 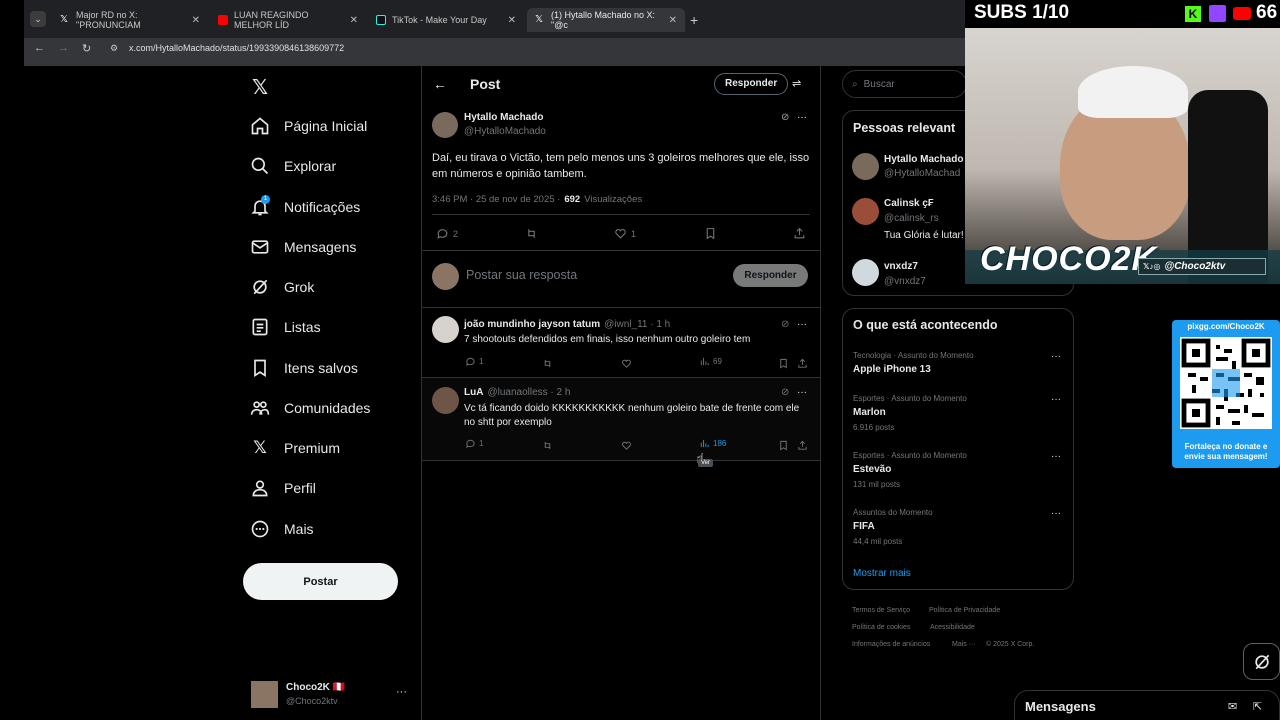 What do you see at coordinates (694, 20) in the screenshot?
I see `new-tab-button: +` at bounding box center [694, 20].